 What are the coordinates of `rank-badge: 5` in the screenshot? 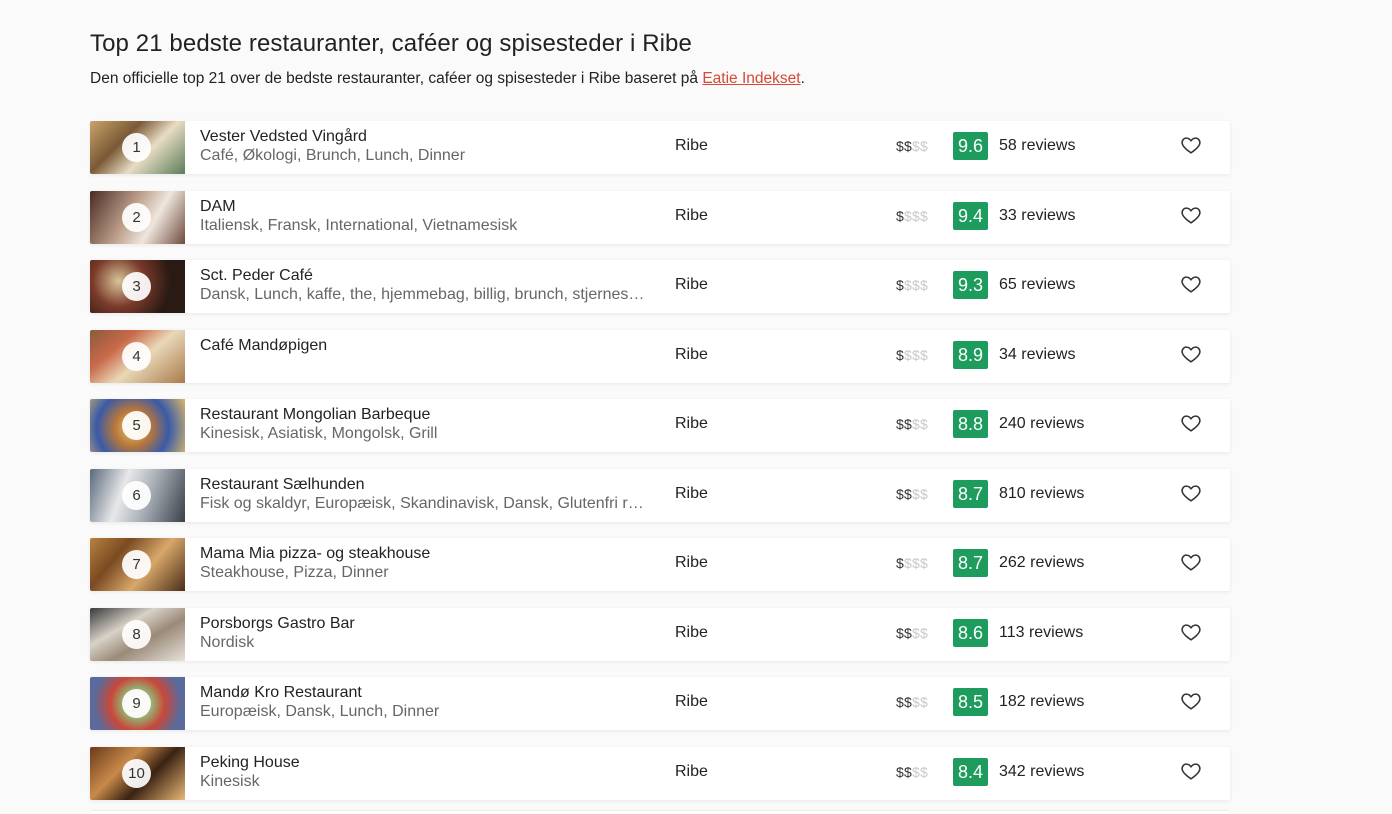 It's located at (136, 425).